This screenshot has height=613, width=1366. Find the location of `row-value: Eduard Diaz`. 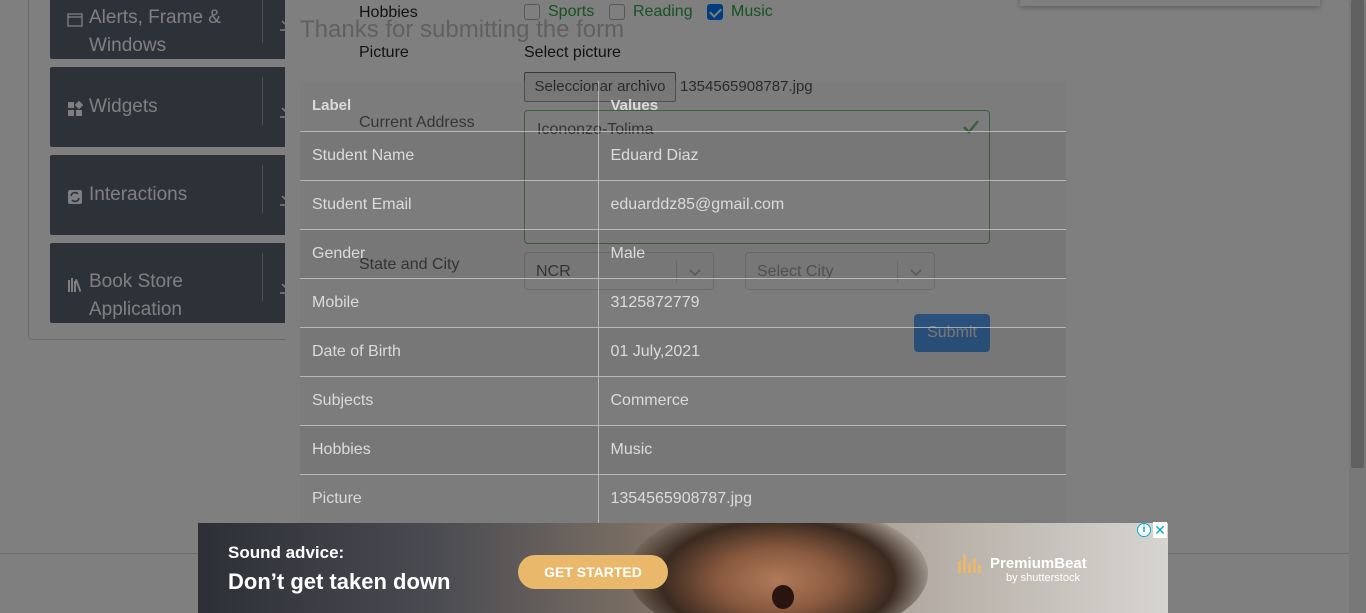

row-value: Eduard Diaz is located at coordinates (832, 156).